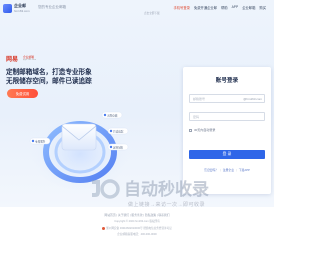 The height and width of the screenshot is (262, 320). Describe the element at coordinates (123, 215) in the screenshot. I see `footer-link-about: 关于我们` at that location.